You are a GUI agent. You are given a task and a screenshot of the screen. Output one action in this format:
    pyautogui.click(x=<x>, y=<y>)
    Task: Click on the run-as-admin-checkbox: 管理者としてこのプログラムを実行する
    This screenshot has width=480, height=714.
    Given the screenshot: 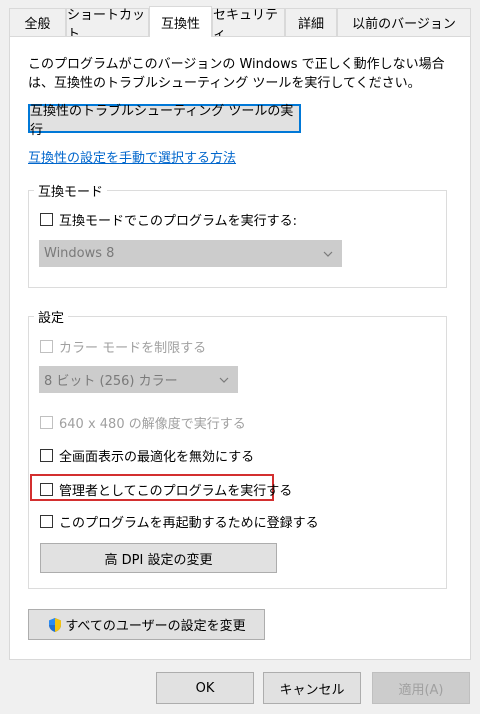 What is the action you would take?
    pyautogui.click(x=166, y=489)
    